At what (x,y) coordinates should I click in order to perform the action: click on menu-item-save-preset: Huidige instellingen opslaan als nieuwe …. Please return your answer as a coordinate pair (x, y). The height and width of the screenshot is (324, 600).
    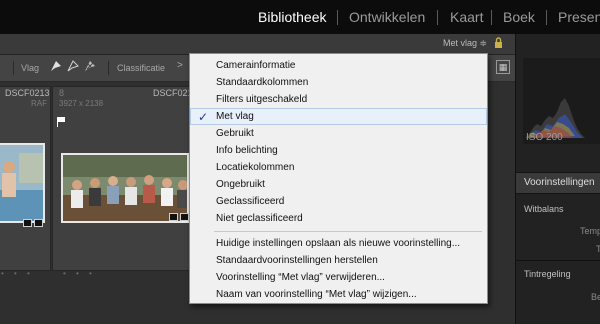
    Looking at the image, I should click on (338, 243).